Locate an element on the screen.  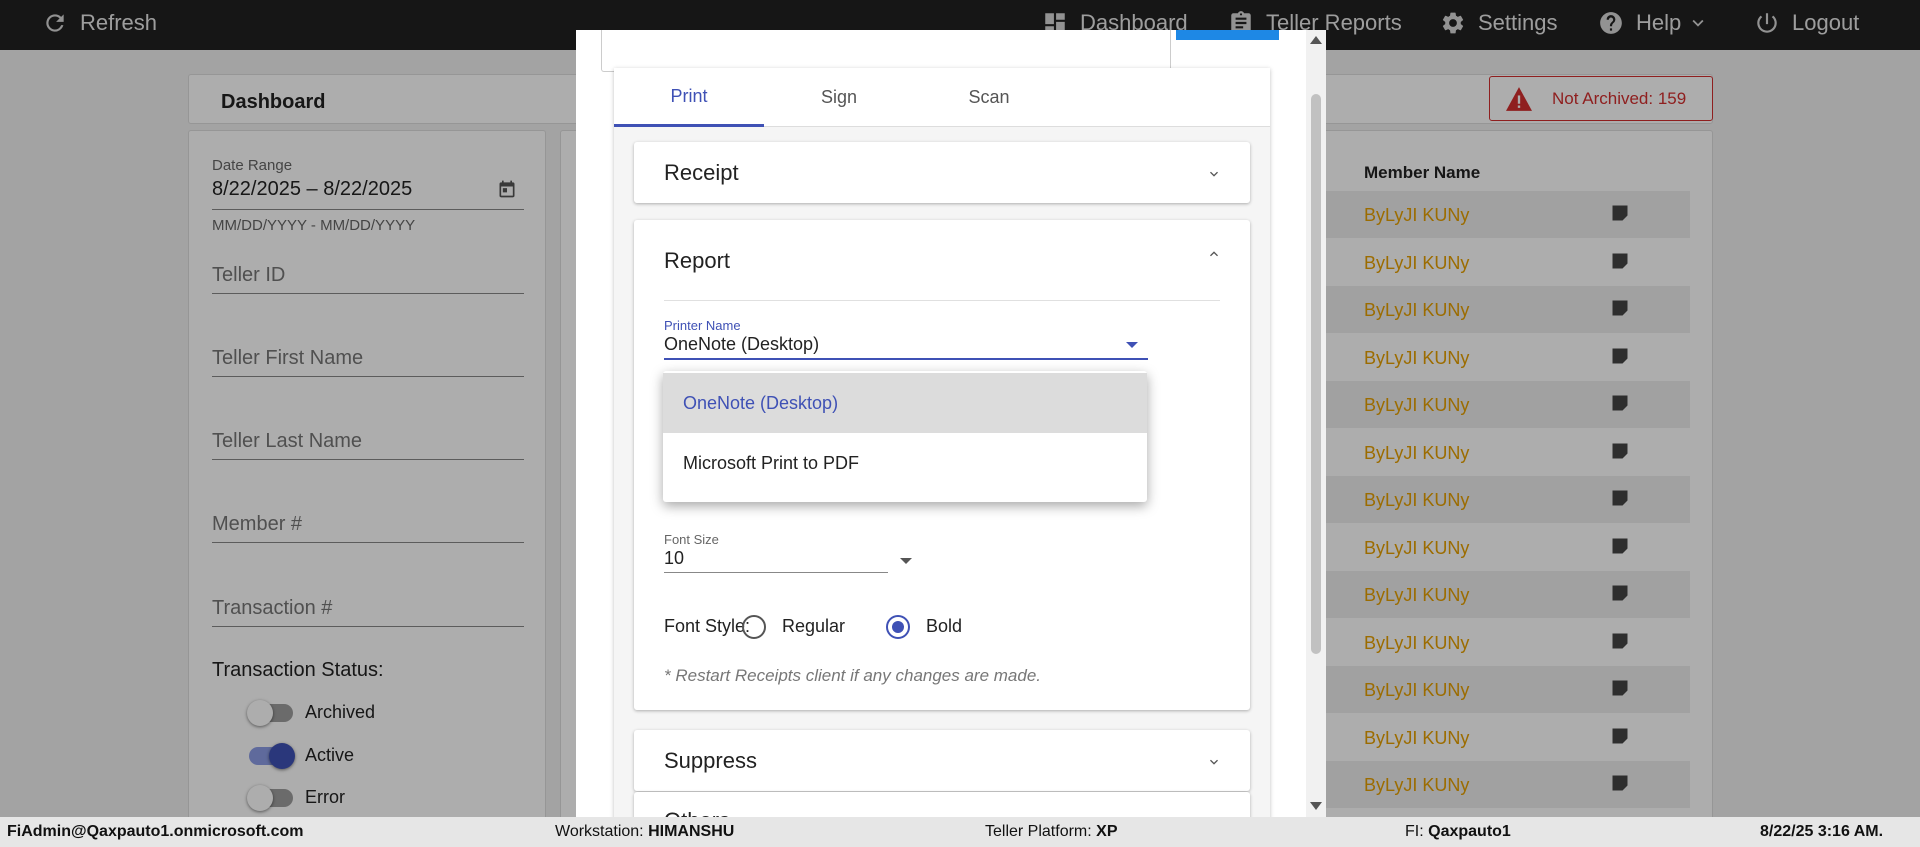
radio-bold-label: Bold is located at coordinates (944, 626).